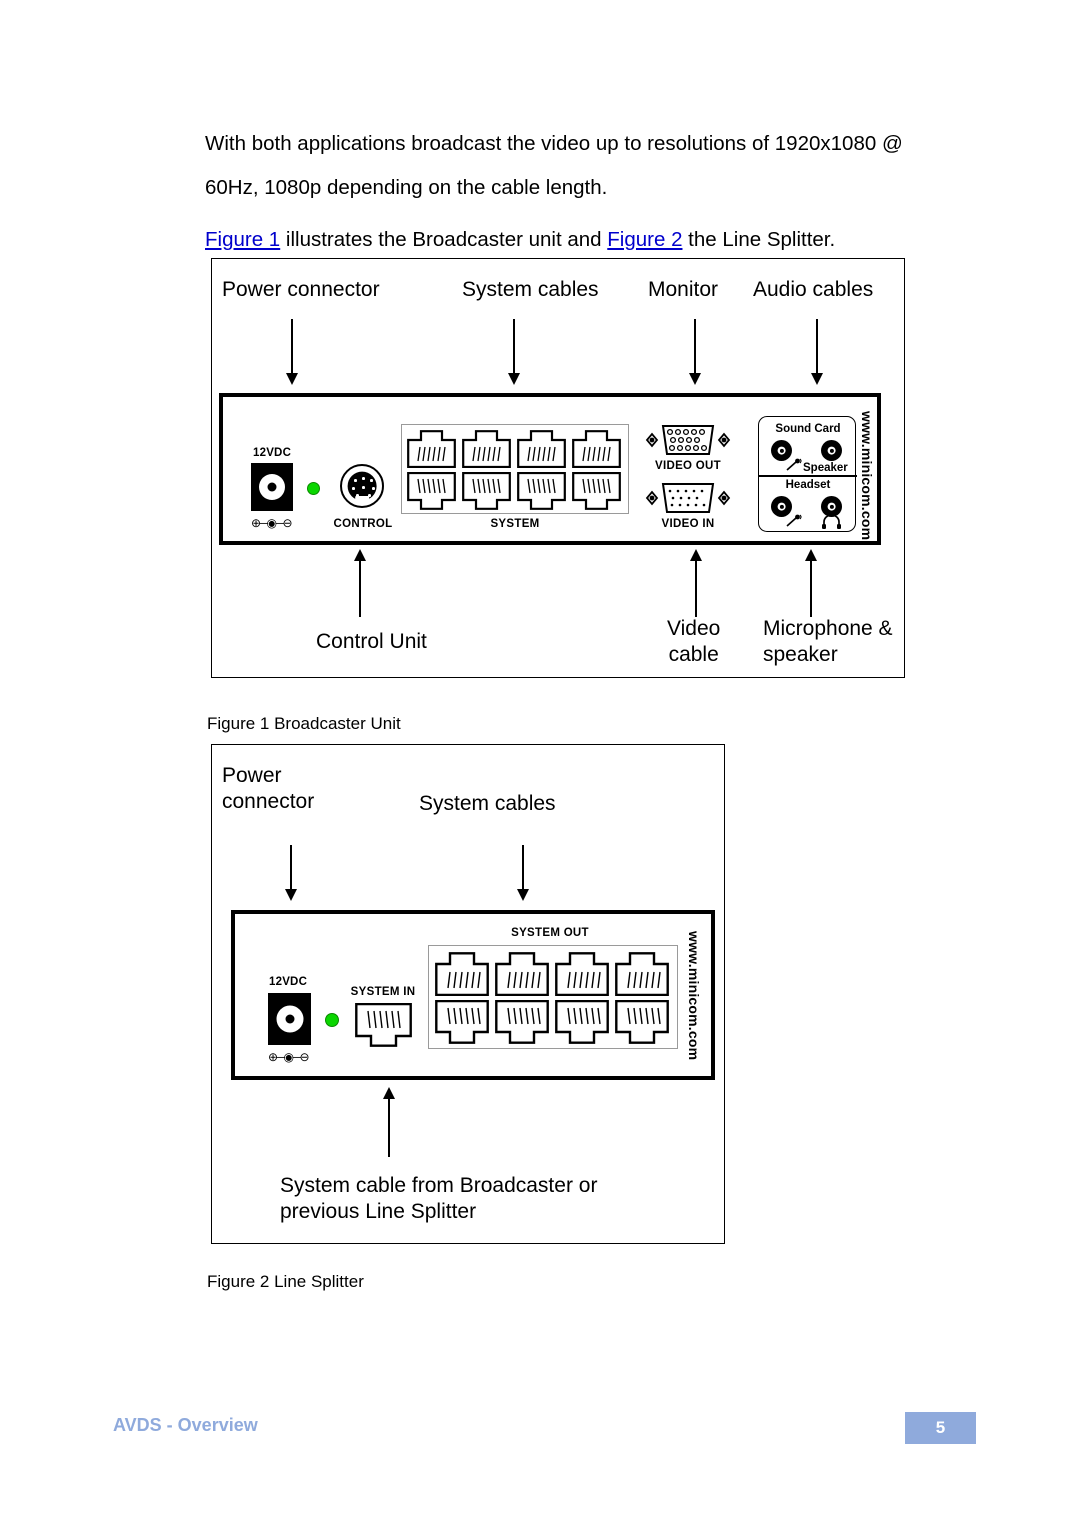  What do you see at coordinates (813, 289) in the screenshot?
I see `figure1-callout-audio-cables: Audio cables` at bounding box center [813, 289].